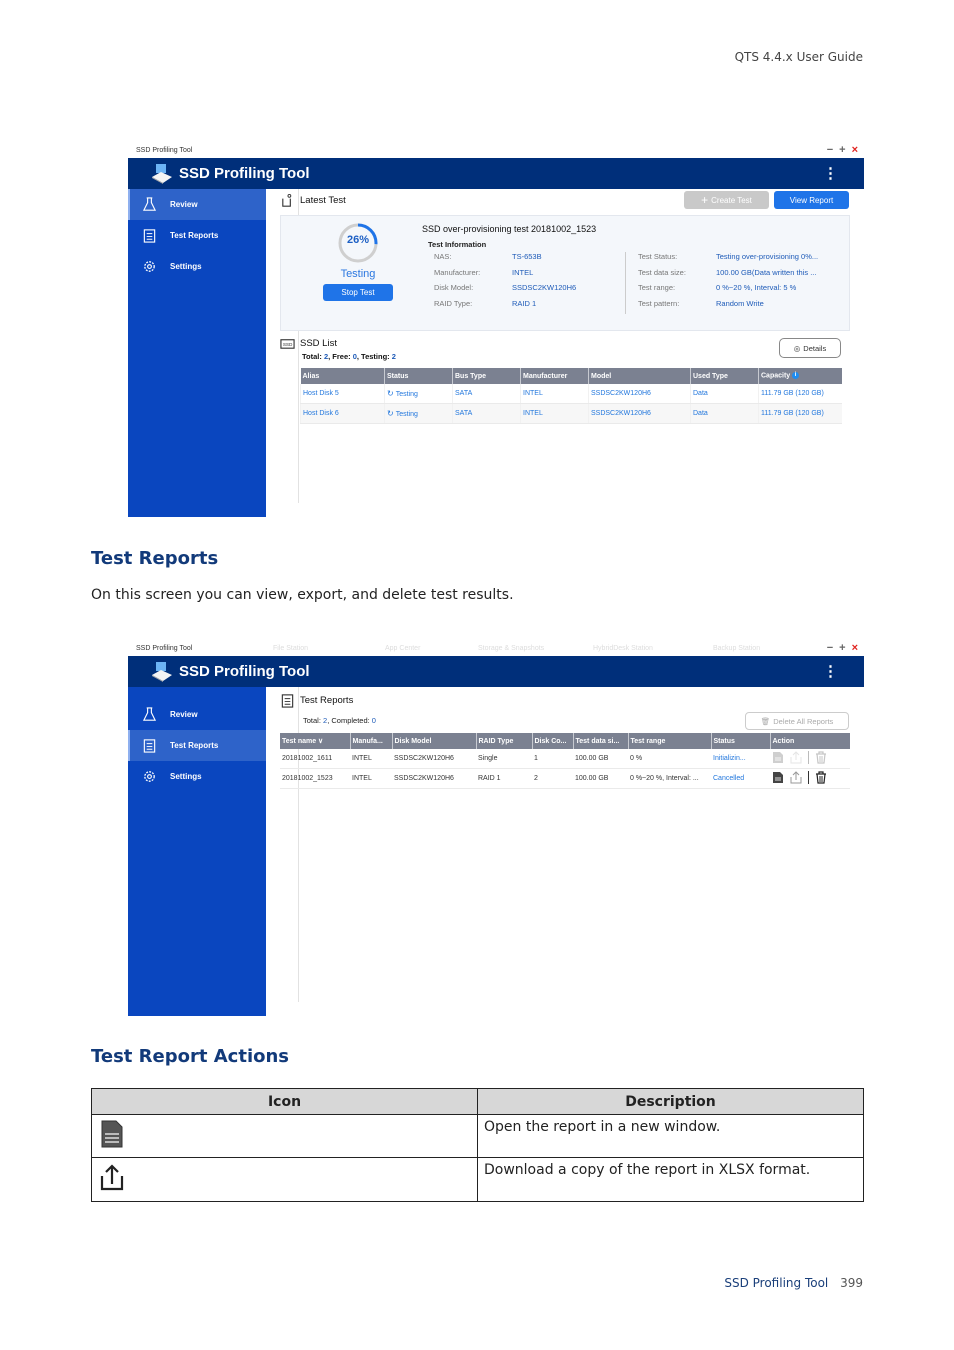 The height and width of the screenshot is (1350, 954). I want to click on table-cell: INTEL, so click(554, 394).